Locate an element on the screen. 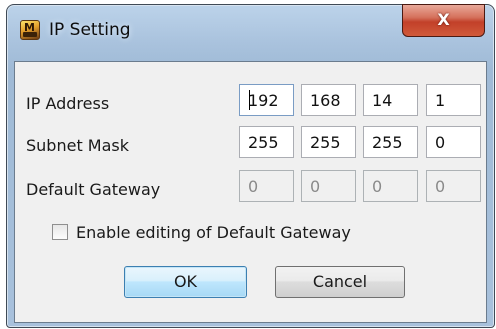 The height and width of the screenshot is (329, 496). gateway-octet-3-input: 0 is located at coordinates (390, 186).